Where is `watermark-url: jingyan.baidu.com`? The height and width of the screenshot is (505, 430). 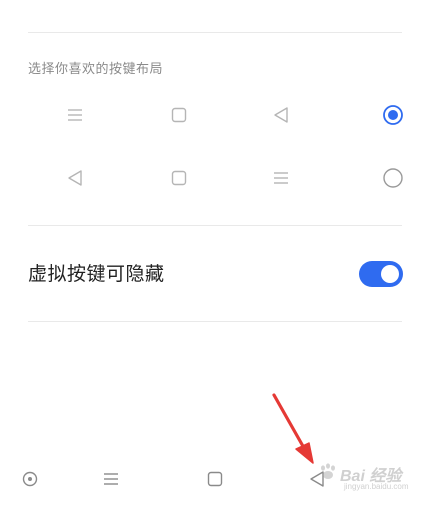 watermark-url: jingyan.baidu.com is located at coordinates (376, 486).